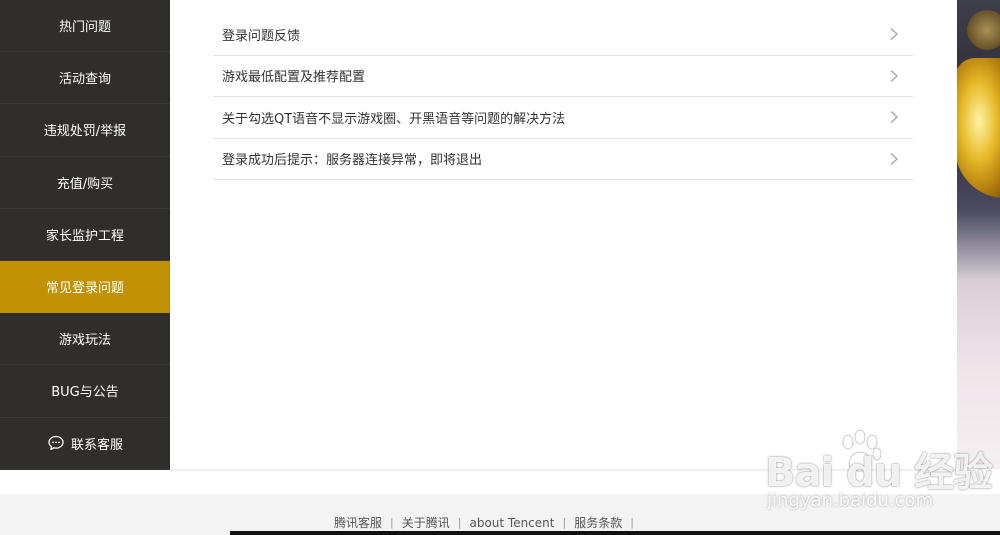 The height and width of the screenshot is (535, 1000). I want to click on question-text: 游戏最低配置及推荐配置, so click(294, 78).